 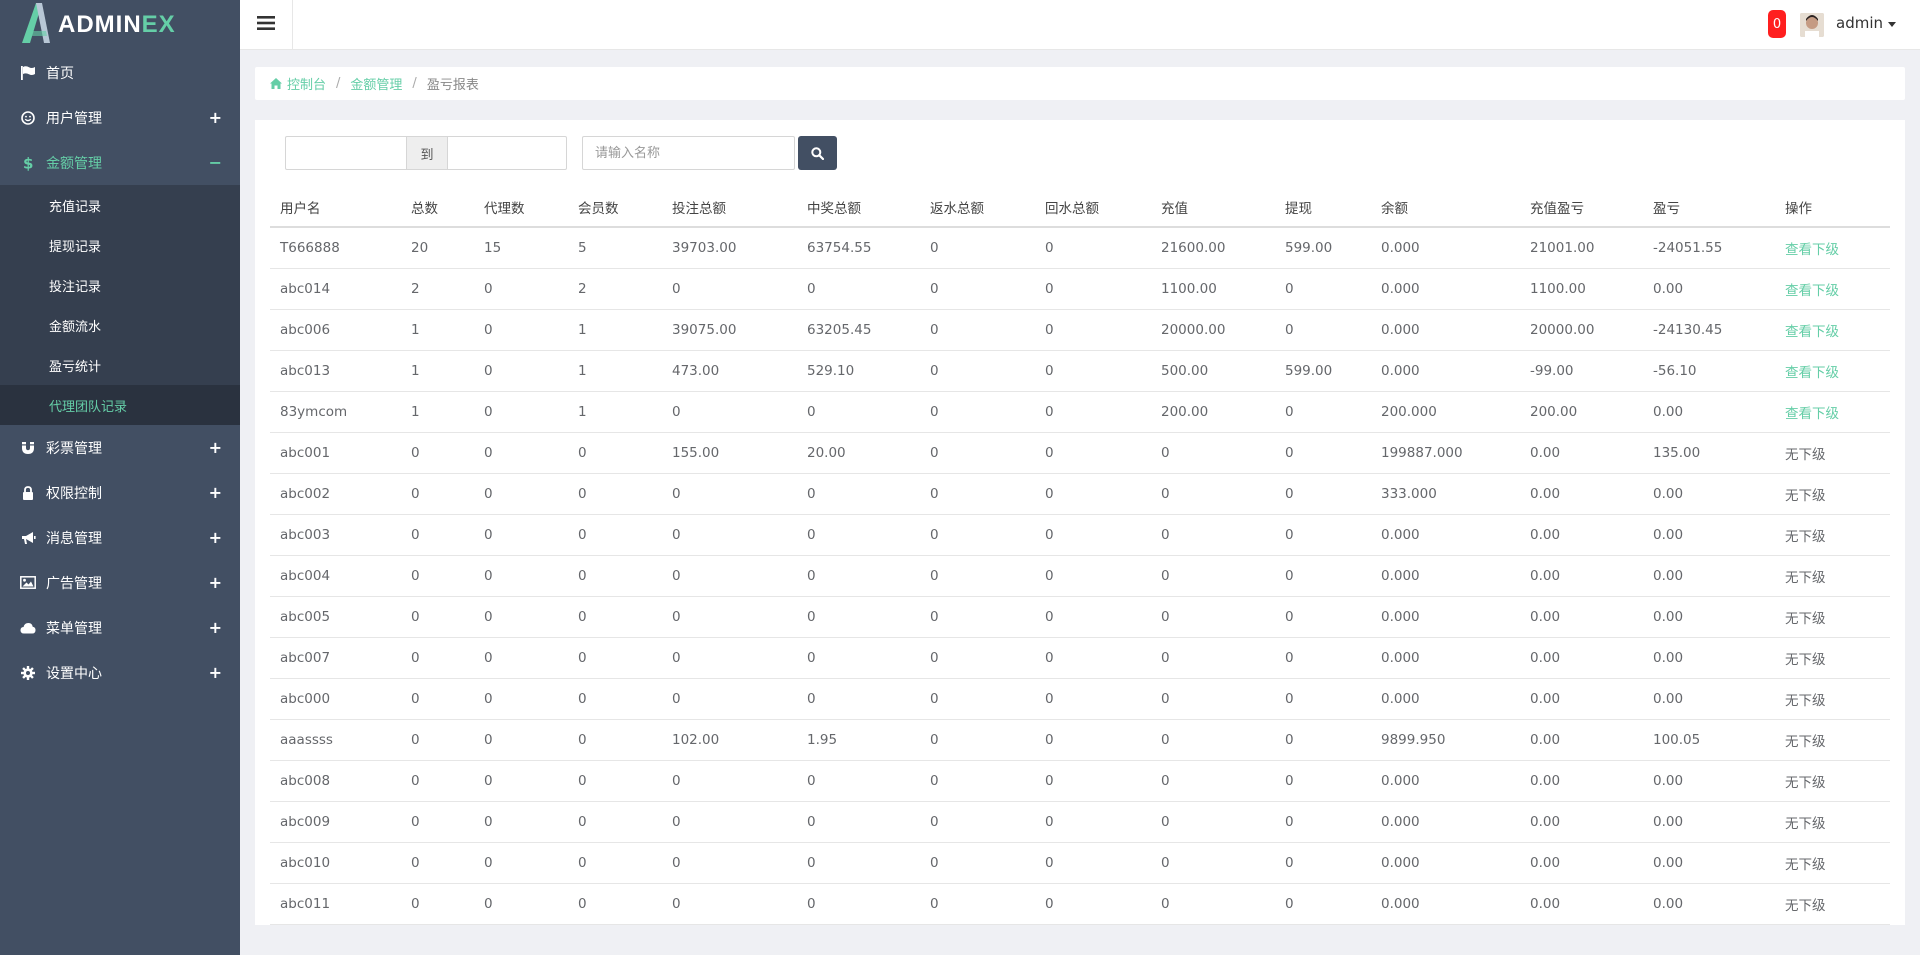 What do you see at coordinates (120, 582) in the screenshot?
I see `sidebar-item-6: 广告管理 +` at bounding box center [120, 582].